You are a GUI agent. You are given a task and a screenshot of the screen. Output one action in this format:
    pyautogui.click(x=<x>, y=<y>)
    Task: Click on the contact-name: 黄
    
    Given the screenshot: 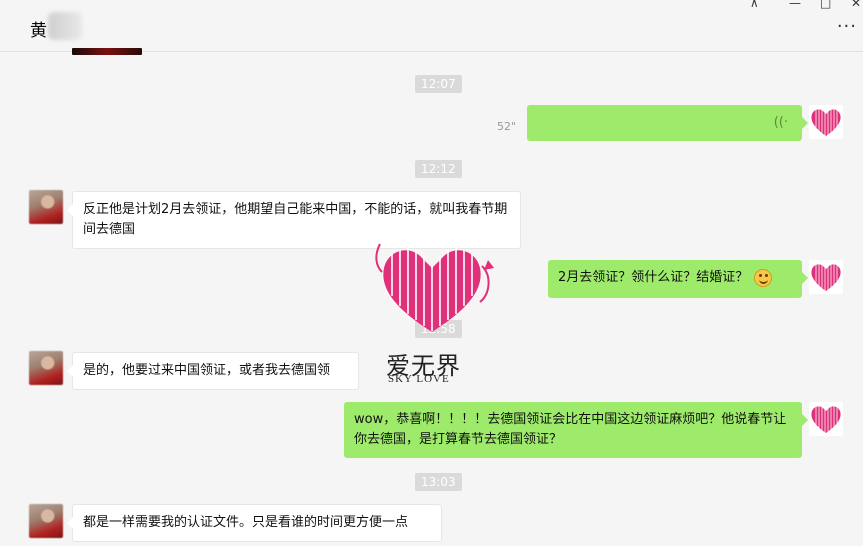 What is the action you would take?
    pyautogui.click(x=38, y=31)
    